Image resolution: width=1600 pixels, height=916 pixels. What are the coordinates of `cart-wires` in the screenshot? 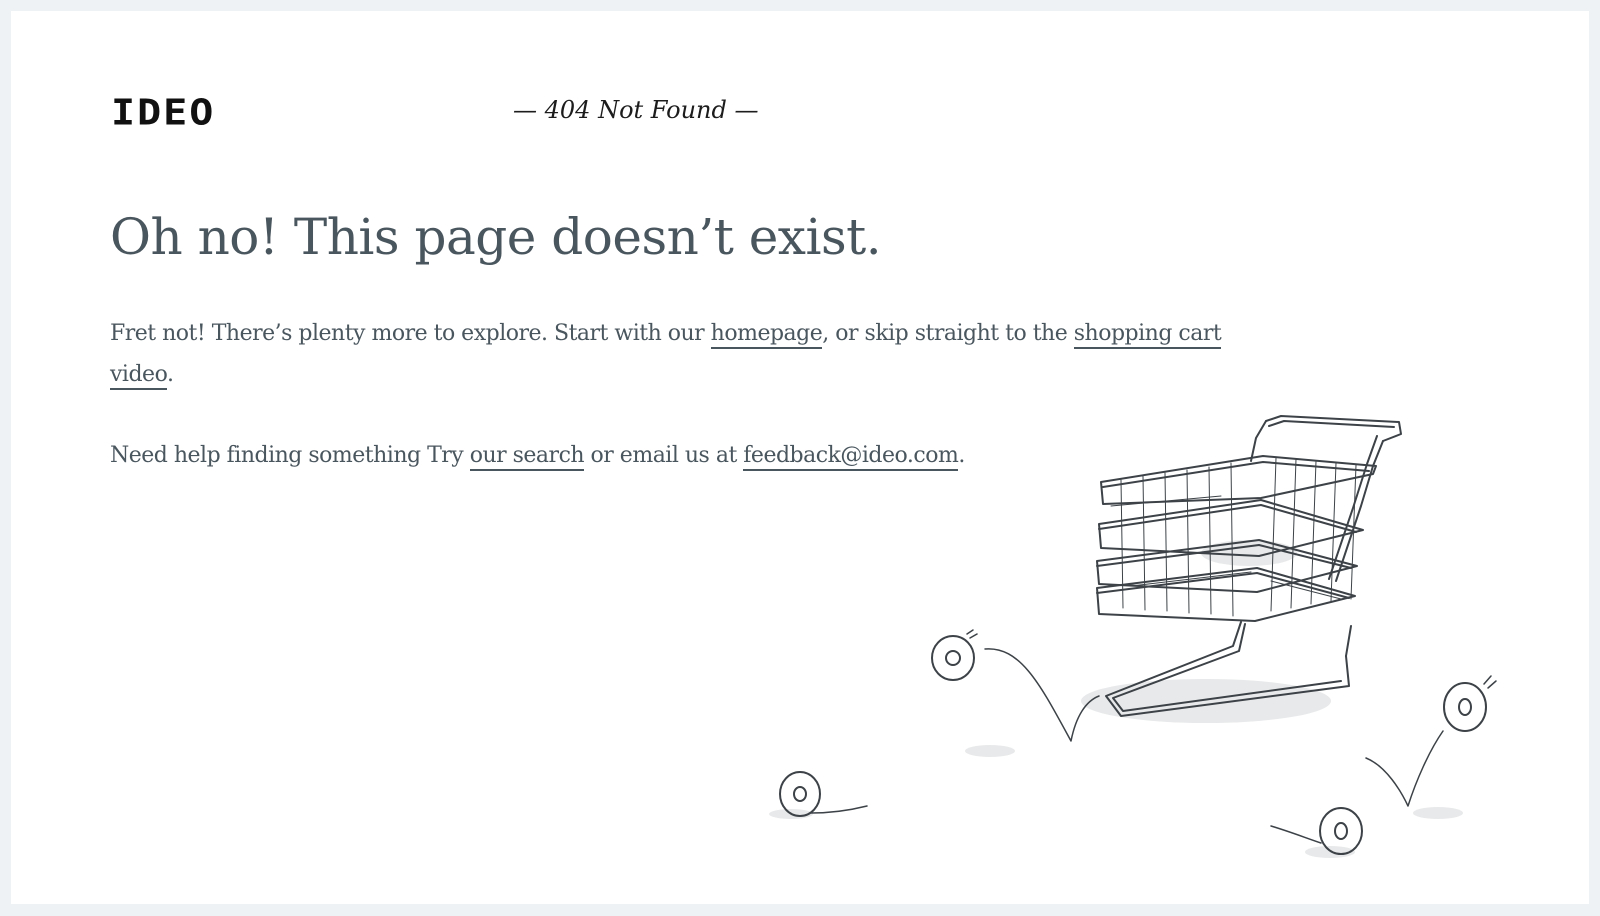 It's located at (1233, 537).